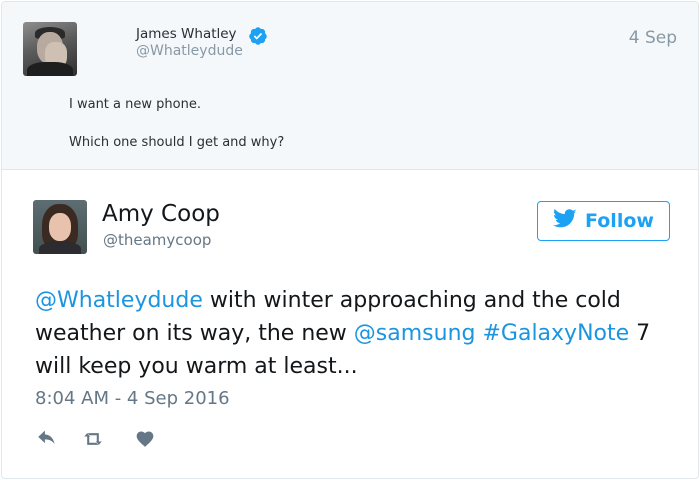  I want to click on tweet-timestamp: 8:04 AM - 4 Sep 2016, so click(132, 398).